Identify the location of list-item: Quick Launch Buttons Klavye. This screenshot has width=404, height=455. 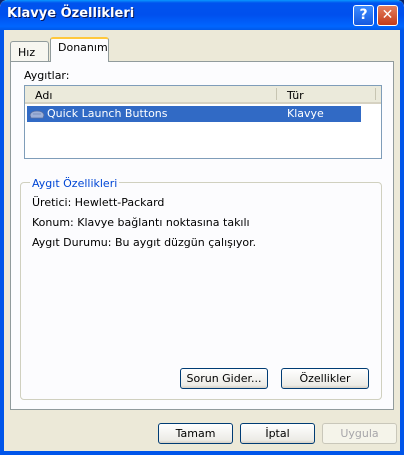
(194, 114).